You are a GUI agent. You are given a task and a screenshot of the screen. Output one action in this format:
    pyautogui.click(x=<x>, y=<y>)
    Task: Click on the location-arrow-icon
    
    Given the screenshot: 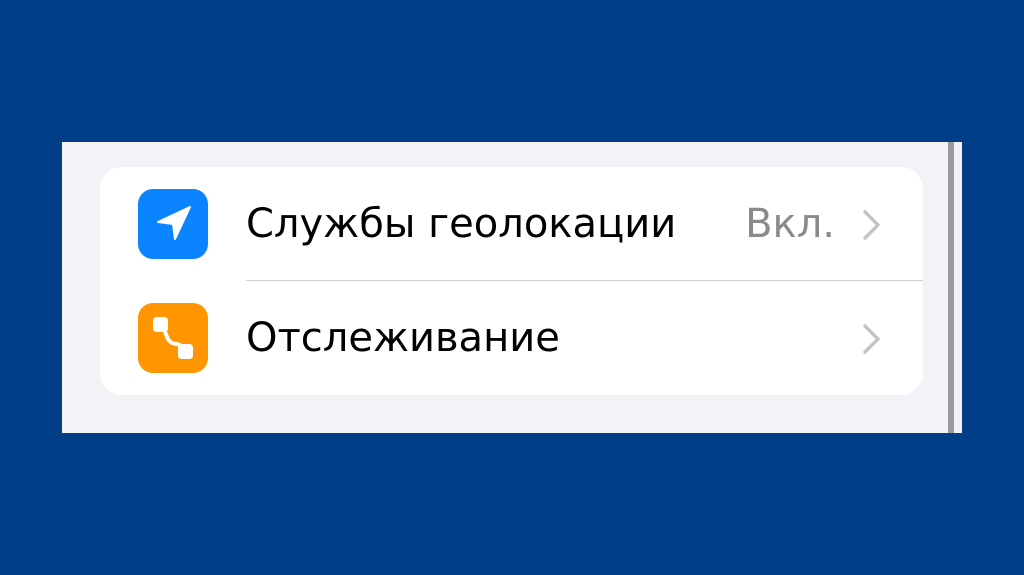 What is the action you would take?
    pyautogui.click(x=173, y=224)
    